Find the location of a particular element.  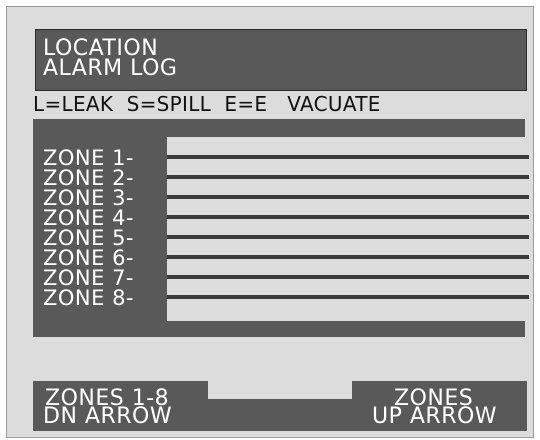

zones-up-label-2: UP ARROW is located at coordinates (435, 416).